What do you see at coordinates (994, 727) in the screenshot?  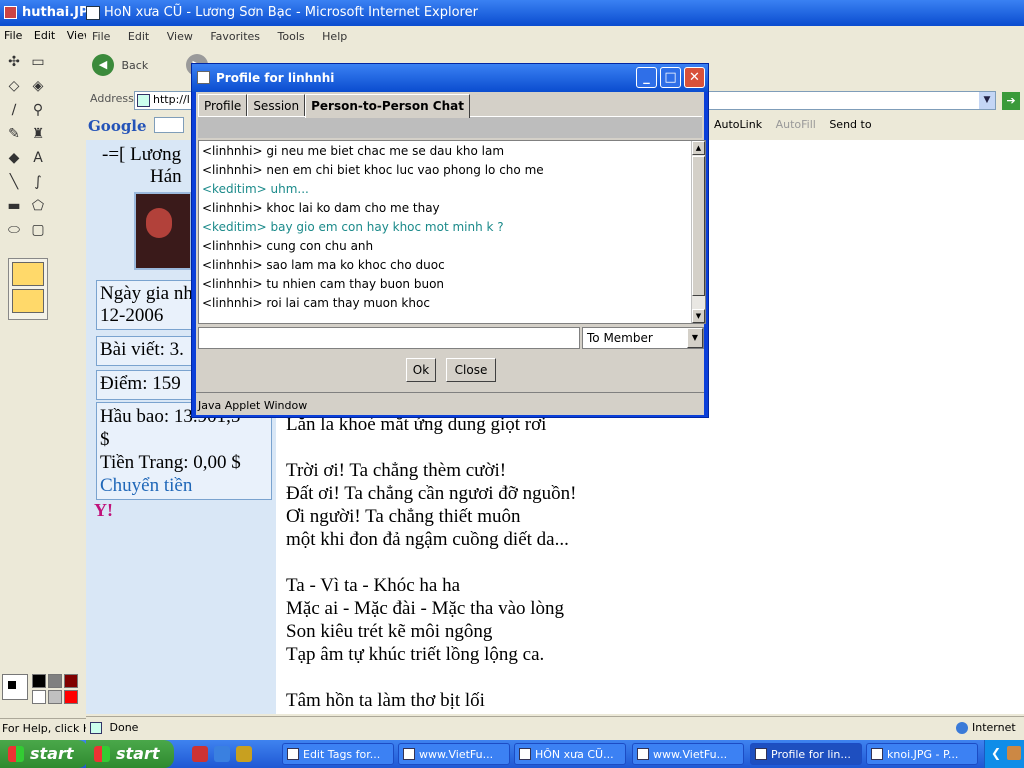 I see `zone-label: Internet` at bounding box center [994, 727].